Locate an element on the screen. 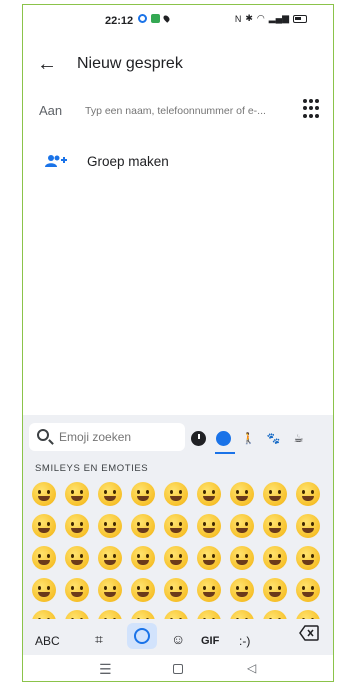 This screenshot has width=337, height=684. page-title: Nieuw gesprek is located at coordinates (130, 63).